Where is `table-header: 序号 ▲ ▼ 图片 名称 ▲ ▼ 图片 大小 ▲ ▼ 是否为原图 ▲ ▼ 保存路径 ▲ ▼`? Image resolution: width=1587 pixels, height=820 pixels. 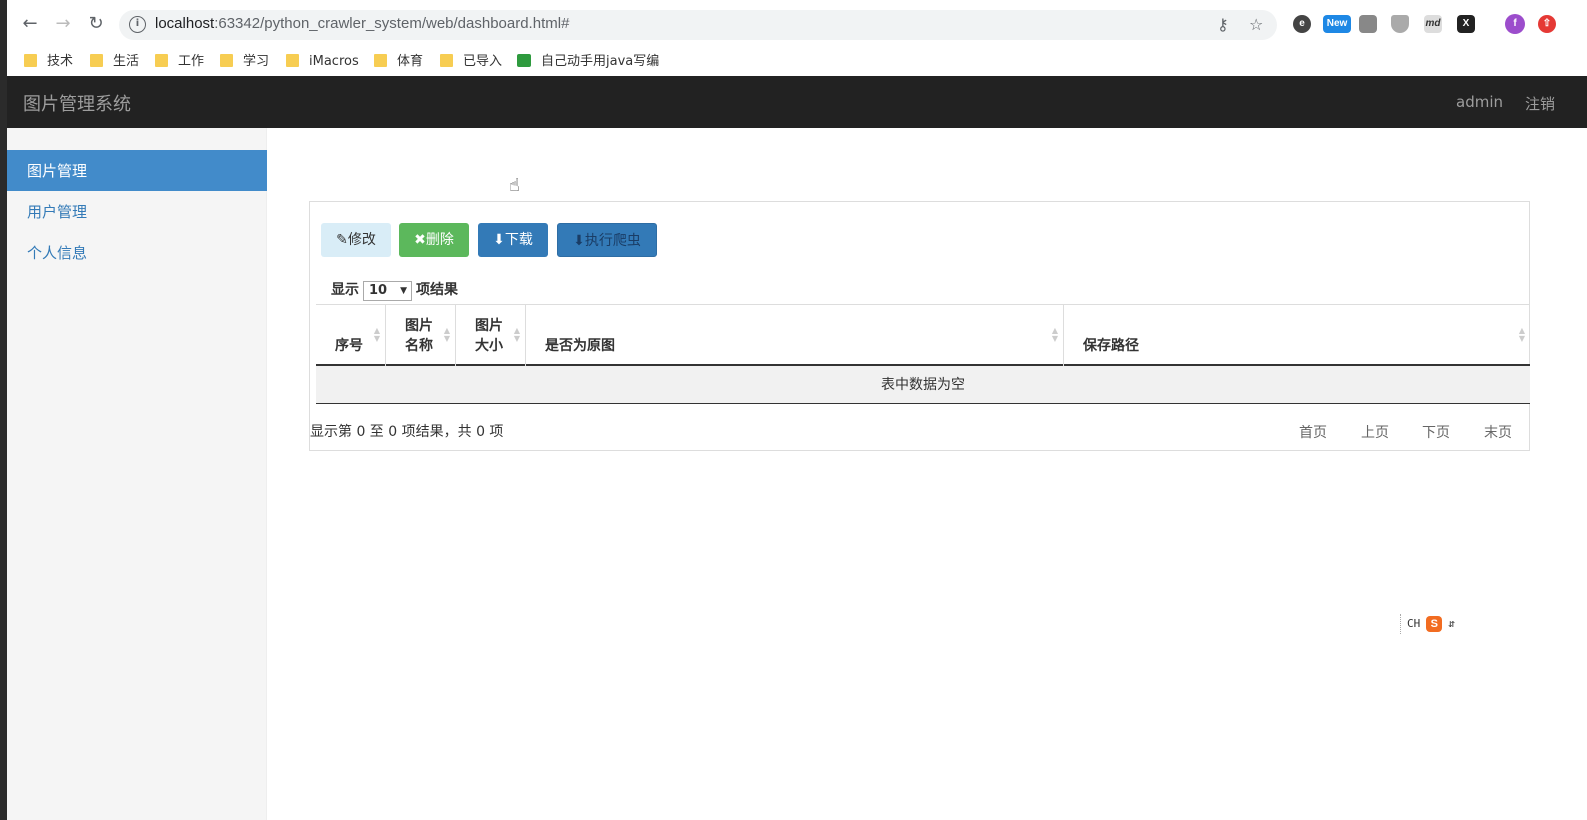
table-header: 序号 ▲ ▼ 图片 名称 ▲ ▼ 图片 大小 ▲ ▼ 是否为原图 ▲ ▼ 保存路径 ▲ ▼ is located at coordinates (923, 335).